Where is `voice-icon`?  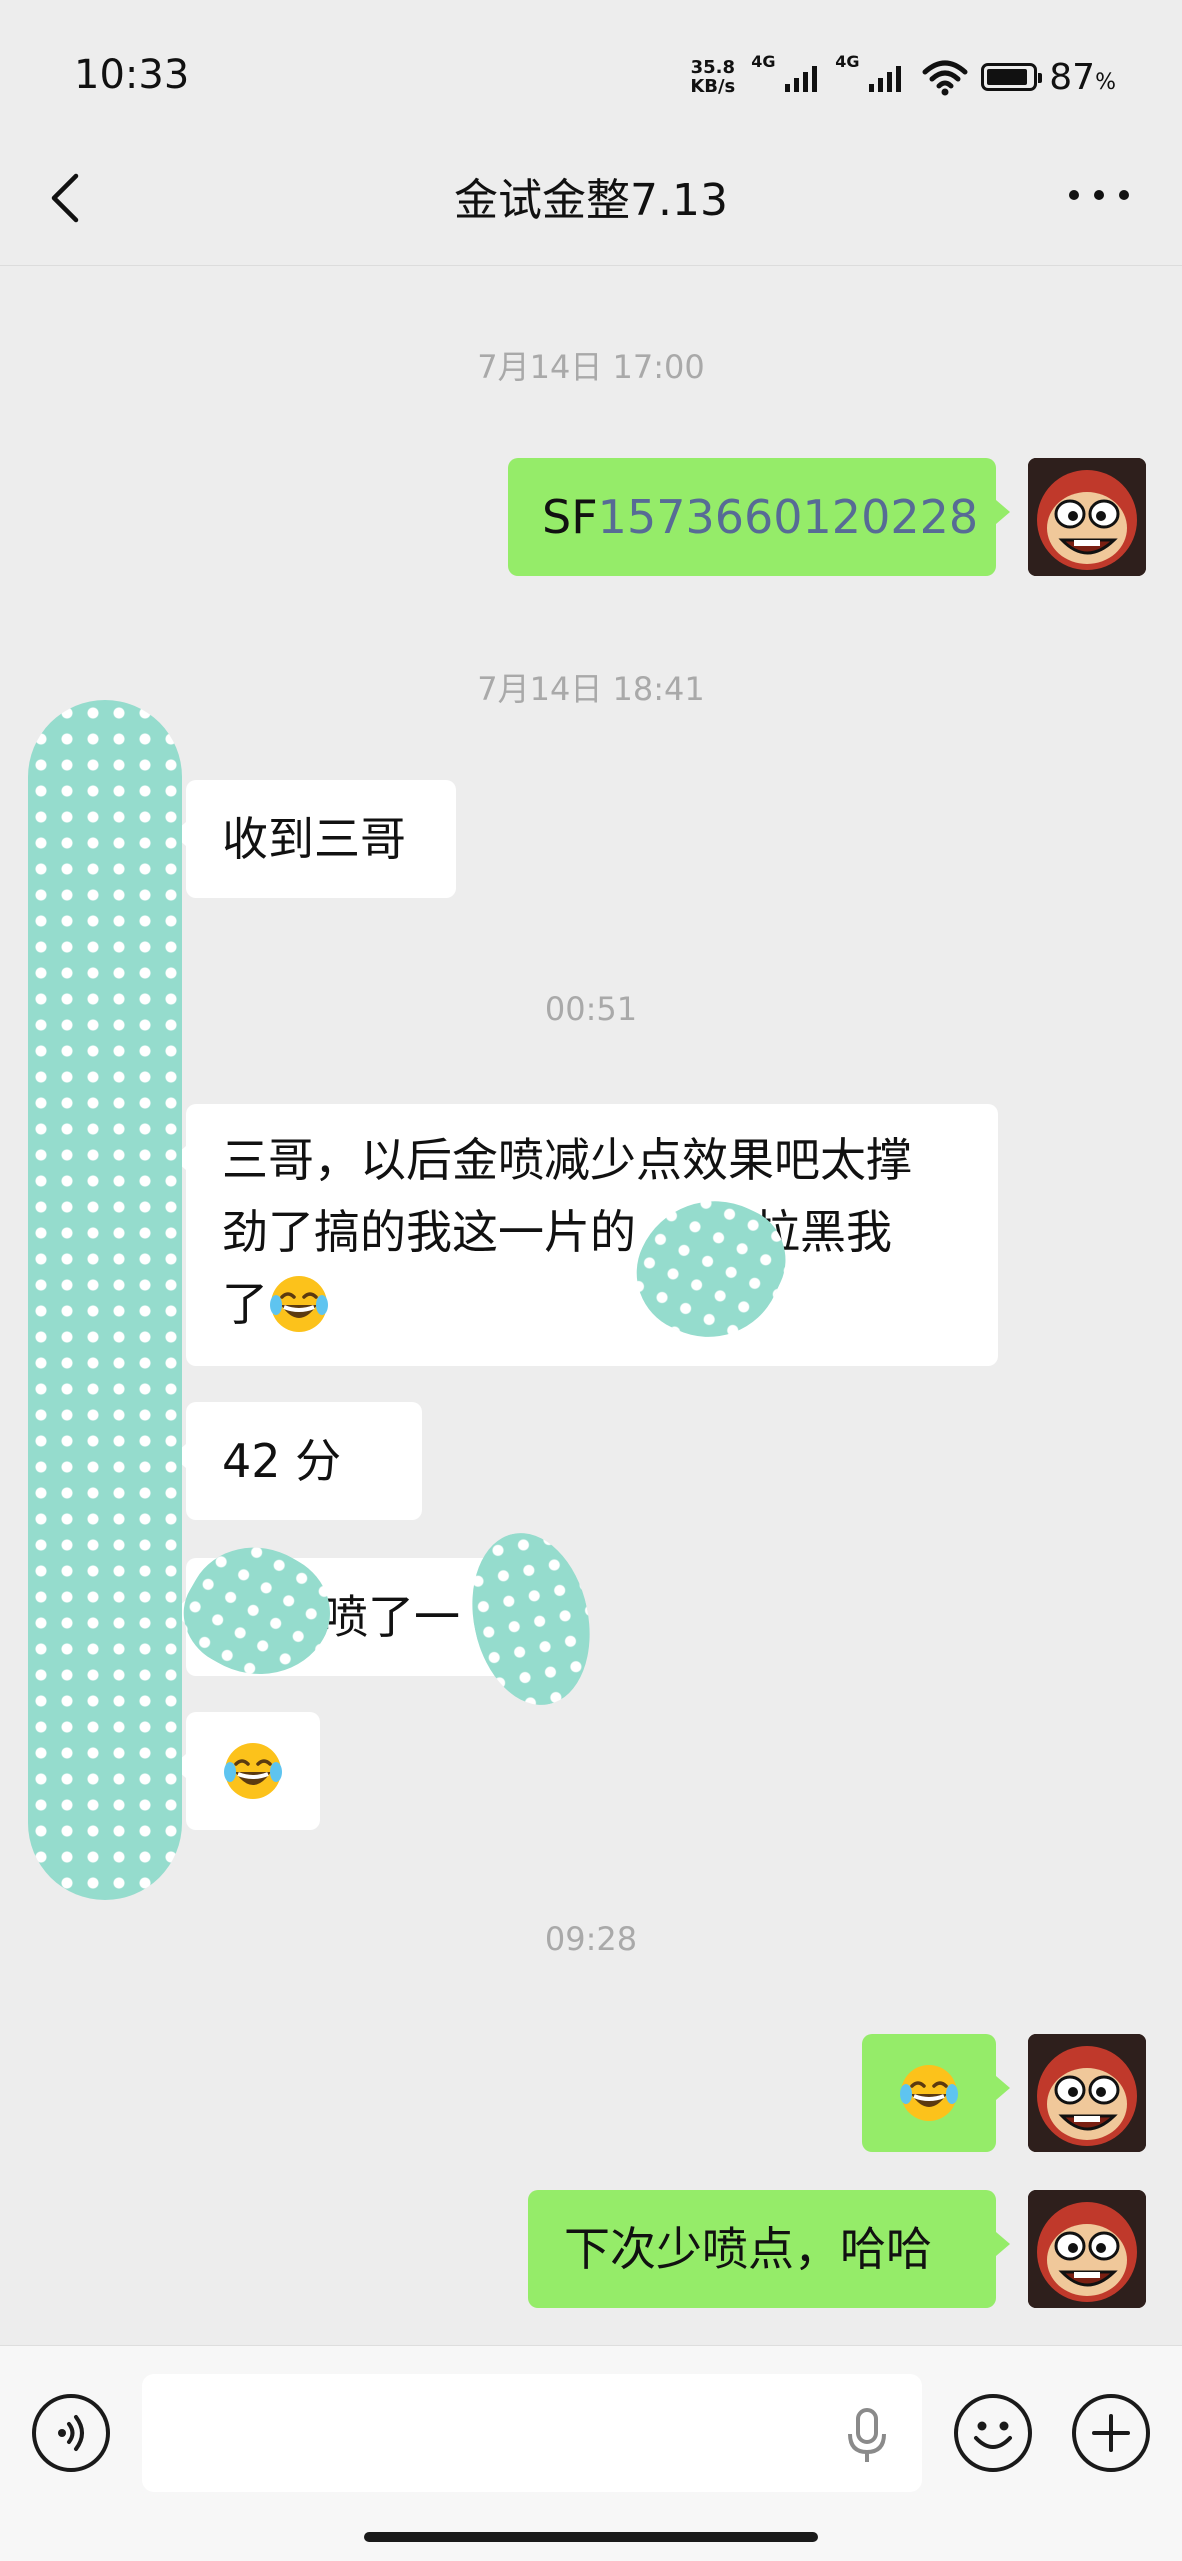
voice-icon is located at coordinates (71, 2433).